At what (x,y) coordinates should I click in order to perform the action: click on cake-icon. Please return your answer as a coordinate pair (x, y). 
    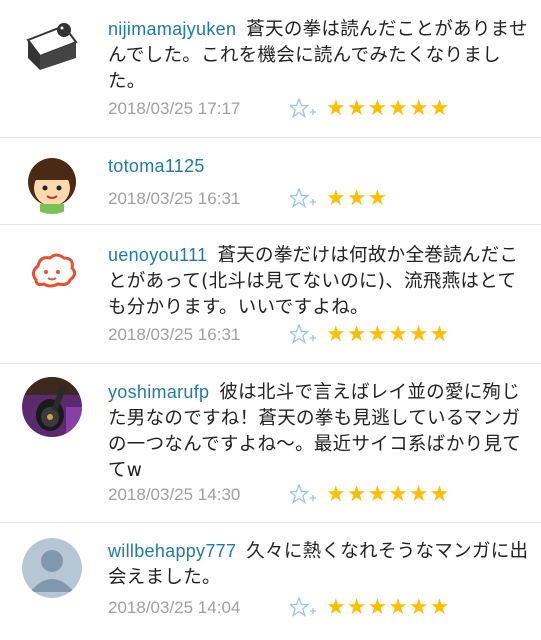
    Looking at the image, I should click on (52, 42).